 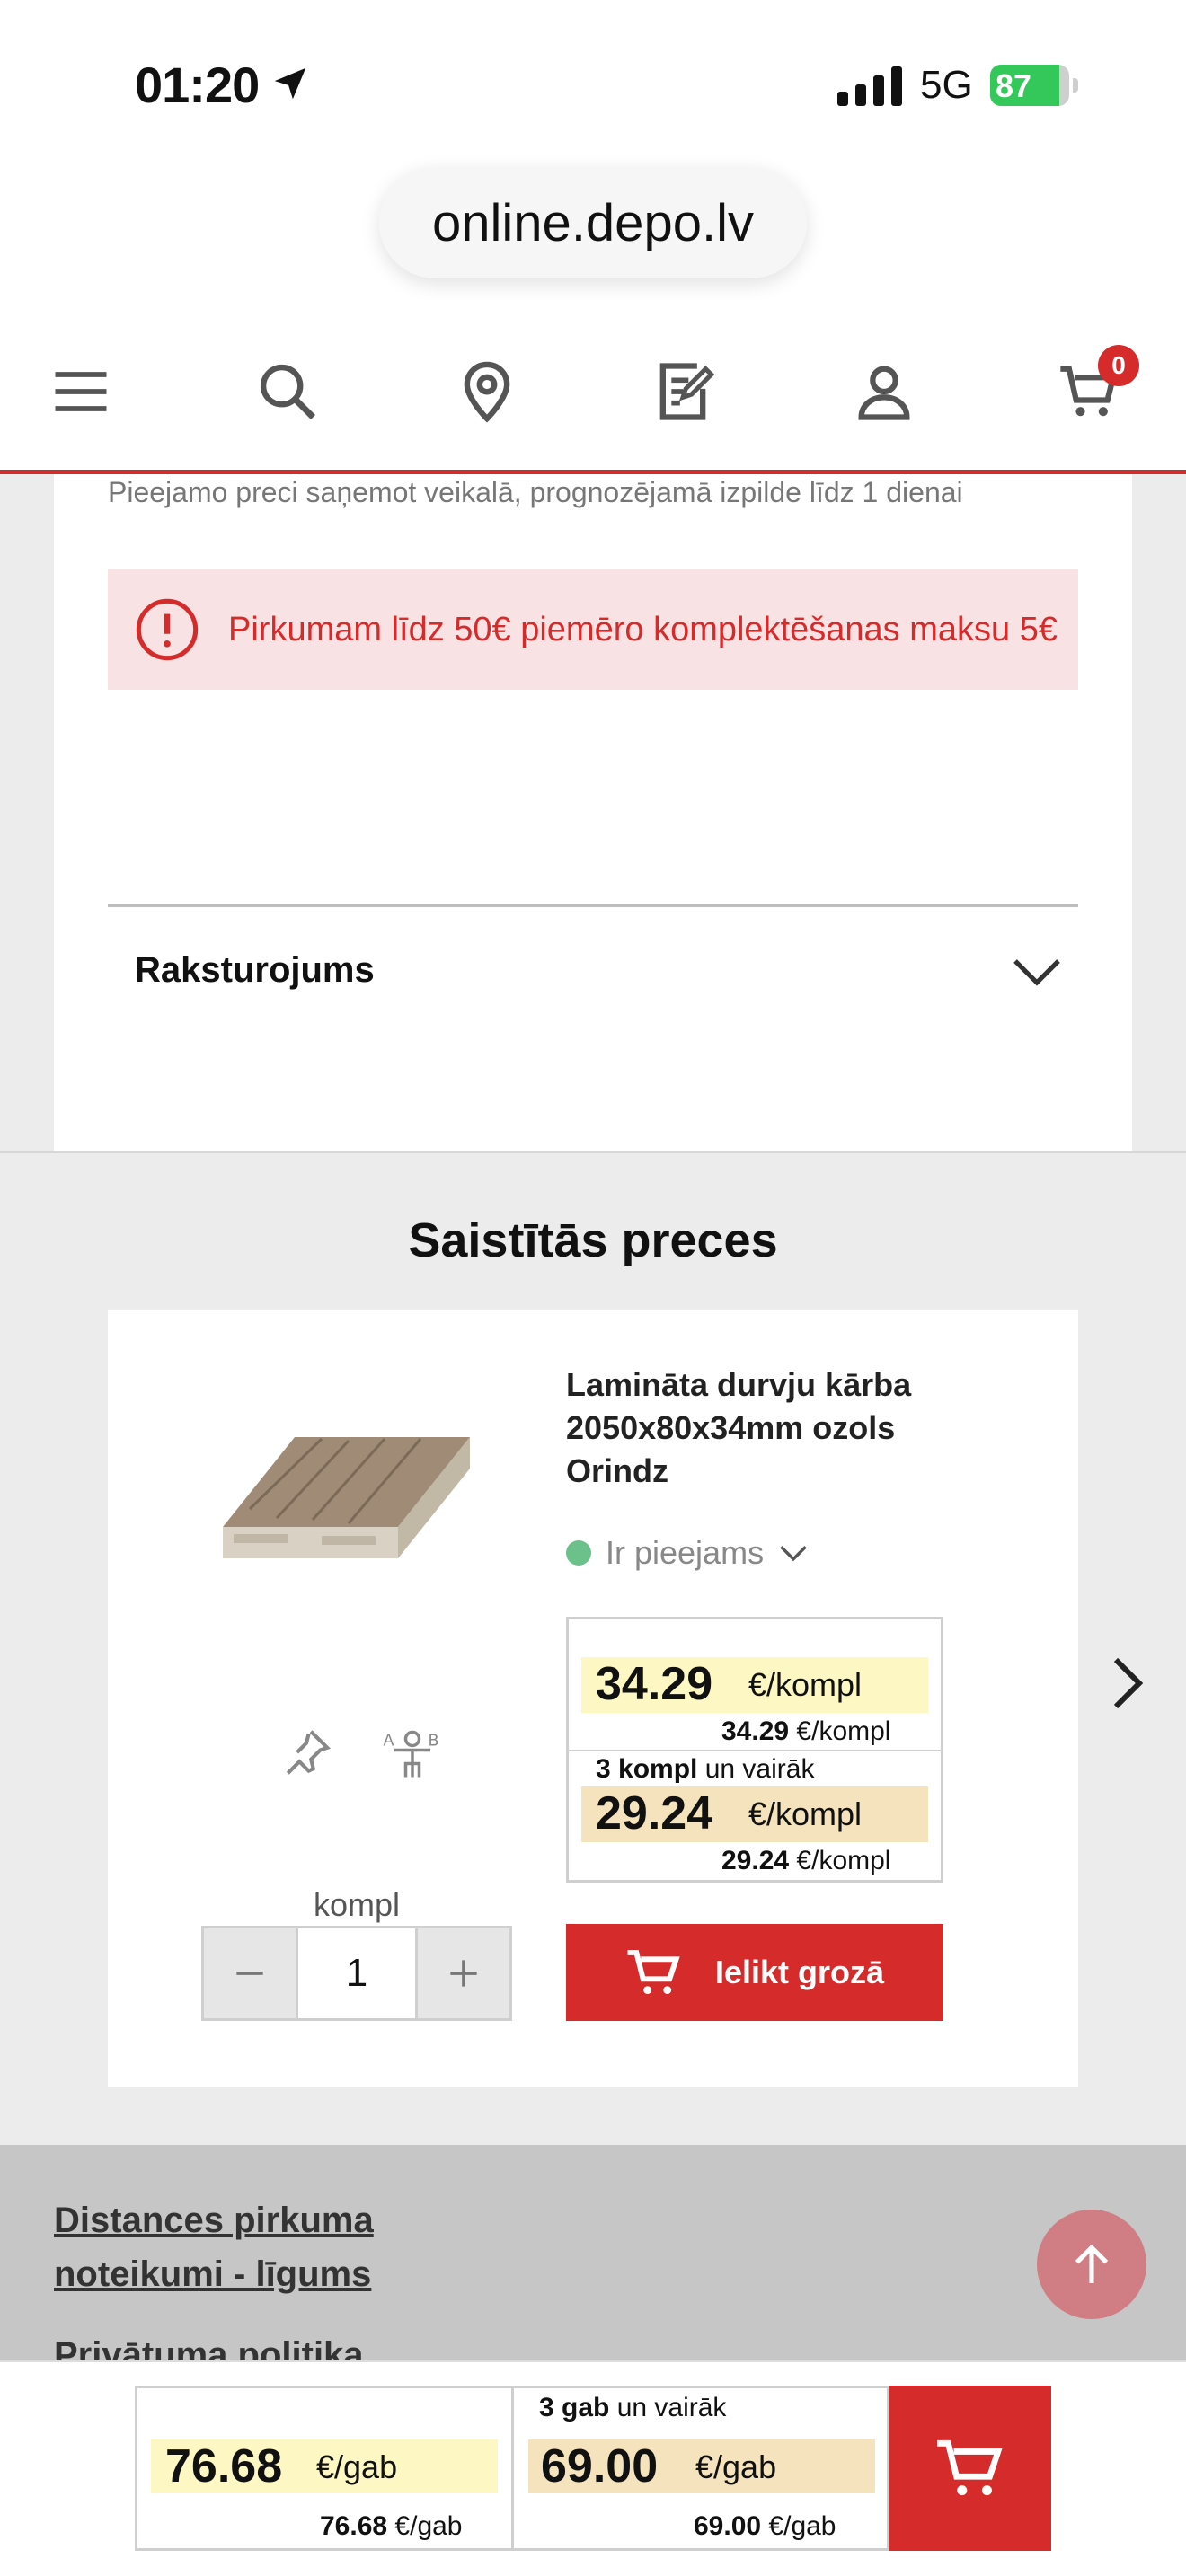 I want to click on network-type: 5G, so click(x=946, y=85).